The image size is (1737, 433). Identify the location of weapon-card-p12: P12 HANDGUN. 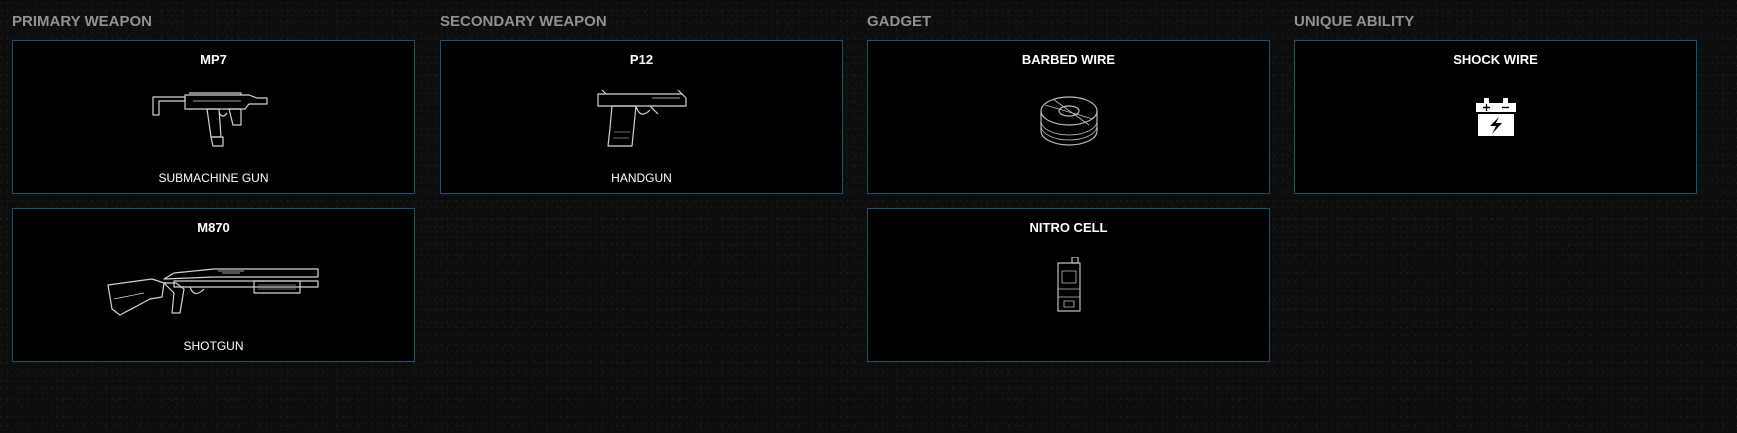
(641, 117).